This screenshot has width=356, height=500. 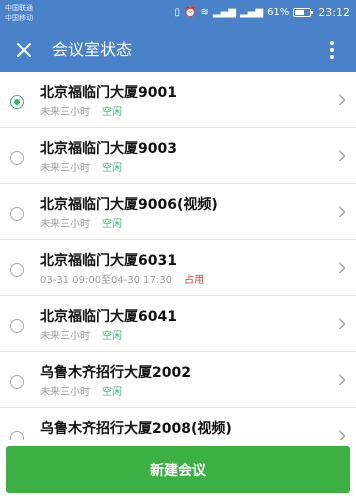 What do you see at coordinates (178, 50) in the screenshot?
I see `app-bar: 会议室状态` at bounding box center [178, 50].